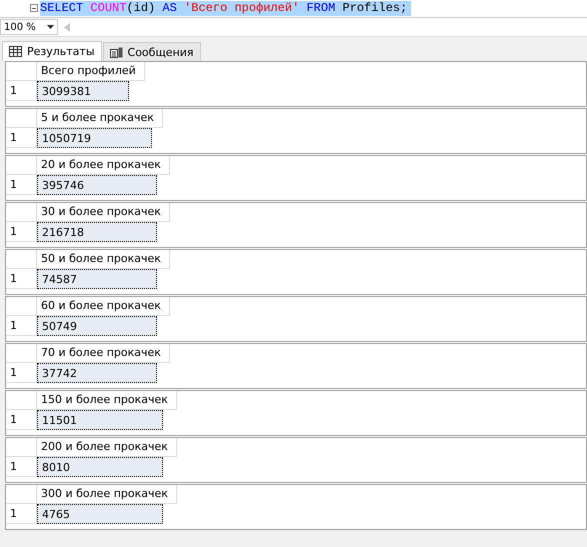 The height and width of the screenshot is (547, 587). Describe the element at coordinates (94, 138) in the screenshot. I see `table-cell: 1050719` at that location.